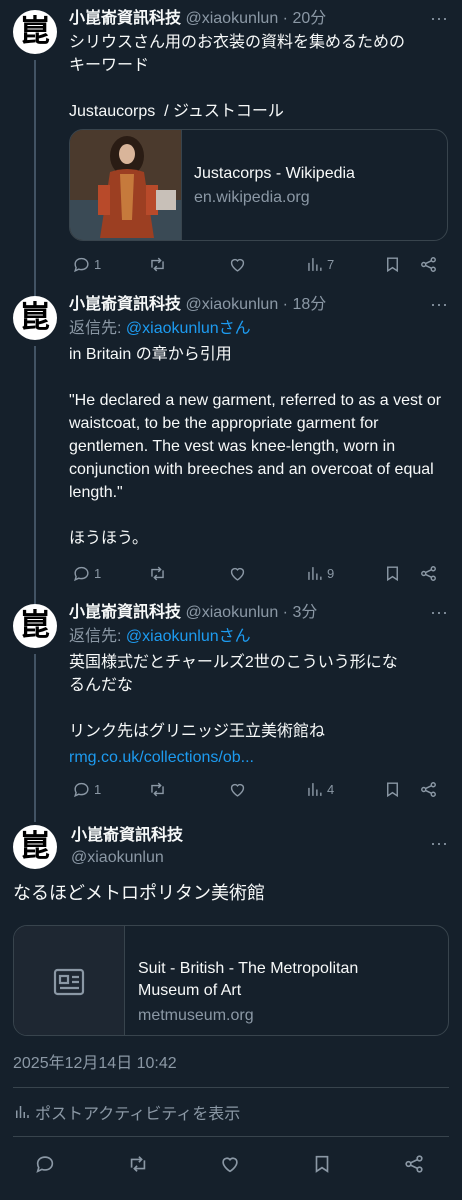 This screenshot has height=1200, width=462. What do you see at coordinates (331, 573) in the screenshot?
I see `views-count: 9` at bounding box center [331, 573].